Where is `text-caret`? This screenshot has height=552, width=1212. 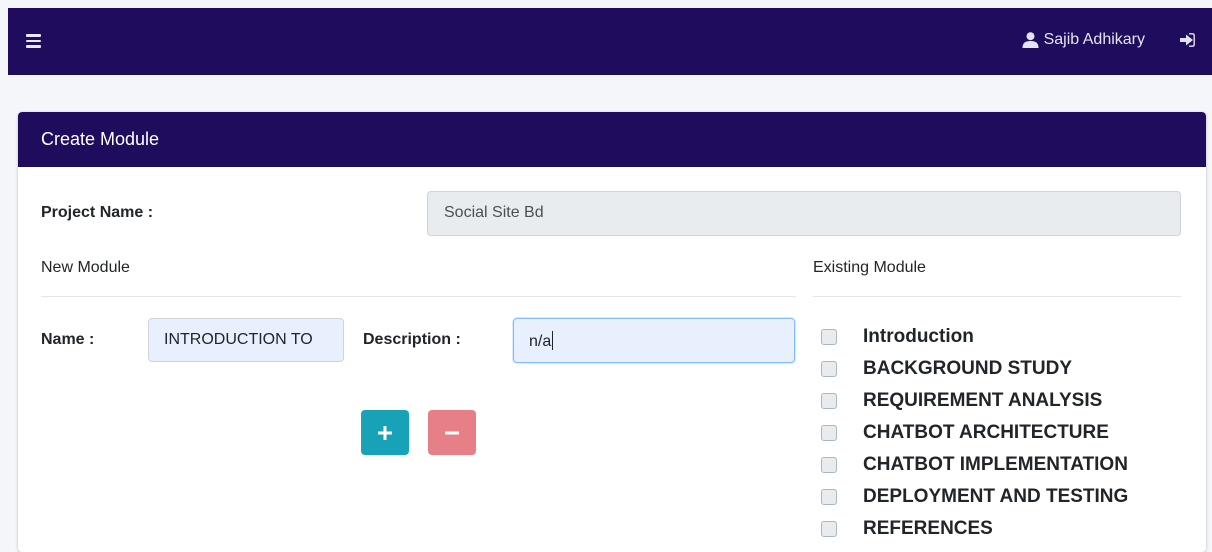
text-caret is located at coordinates (553, 340).